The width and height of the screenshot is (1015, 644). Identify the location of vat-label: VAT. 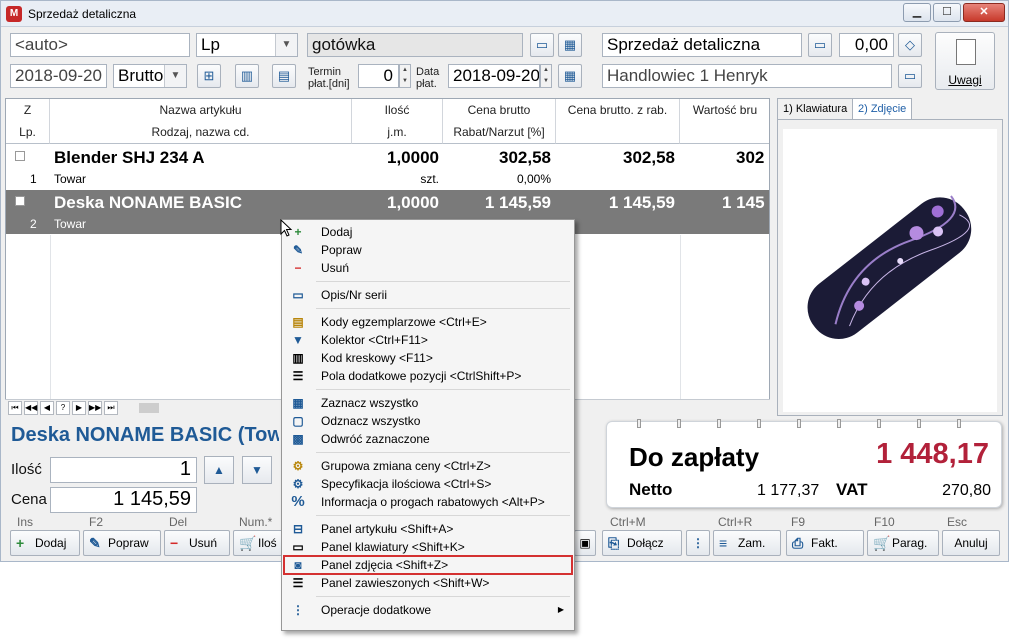
(852, 489).